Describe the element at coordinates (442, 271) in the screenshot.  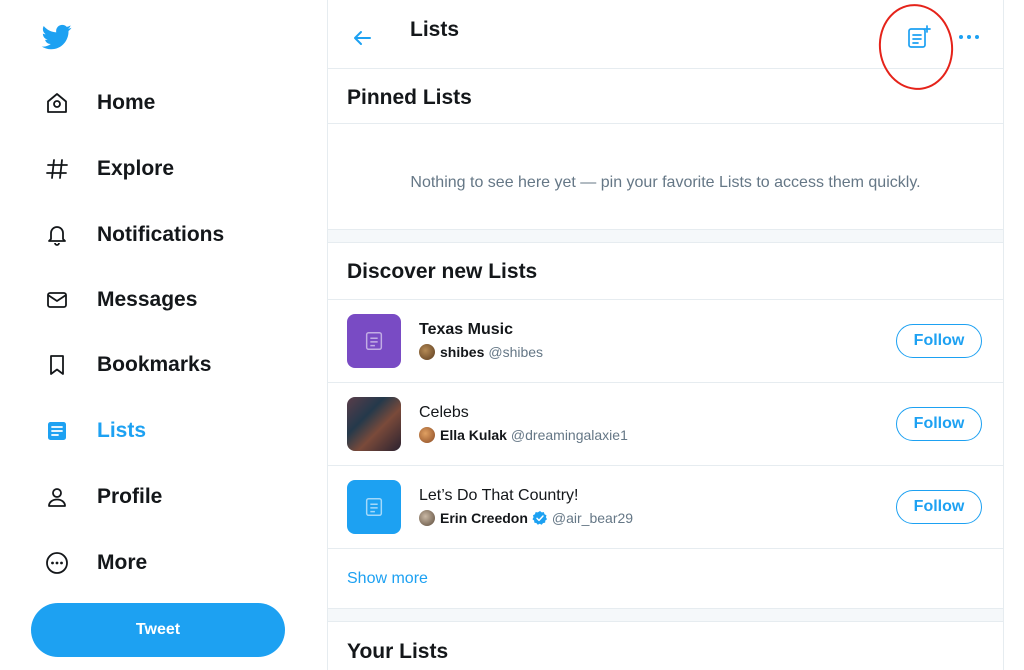
I see `discover-lists-heading: Discover new Lists` at that location.